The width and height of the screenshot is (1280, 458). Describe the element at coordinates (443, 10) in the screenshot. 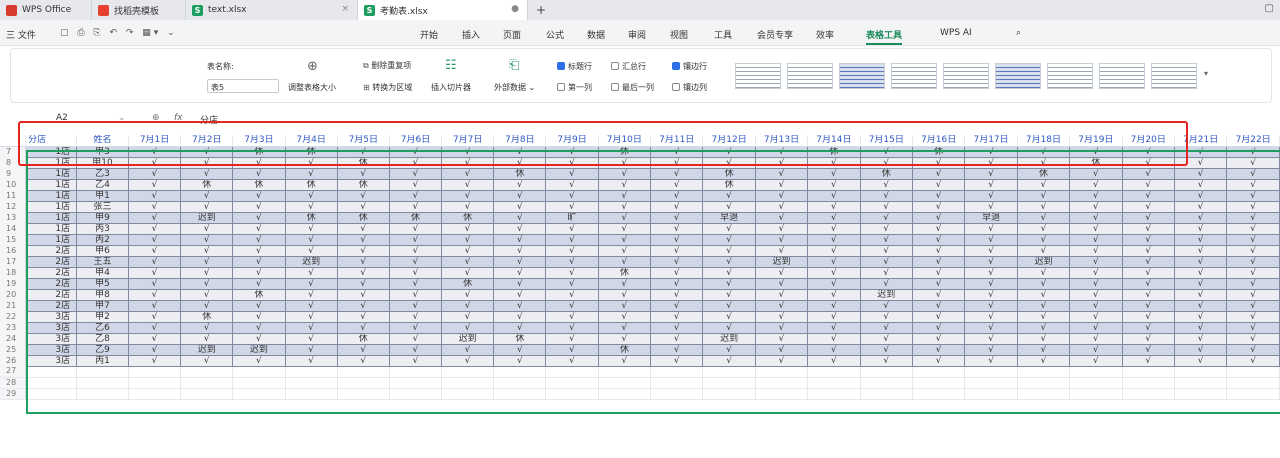

I see `tab-3: S 考勤表.xlsx ●` at that location.